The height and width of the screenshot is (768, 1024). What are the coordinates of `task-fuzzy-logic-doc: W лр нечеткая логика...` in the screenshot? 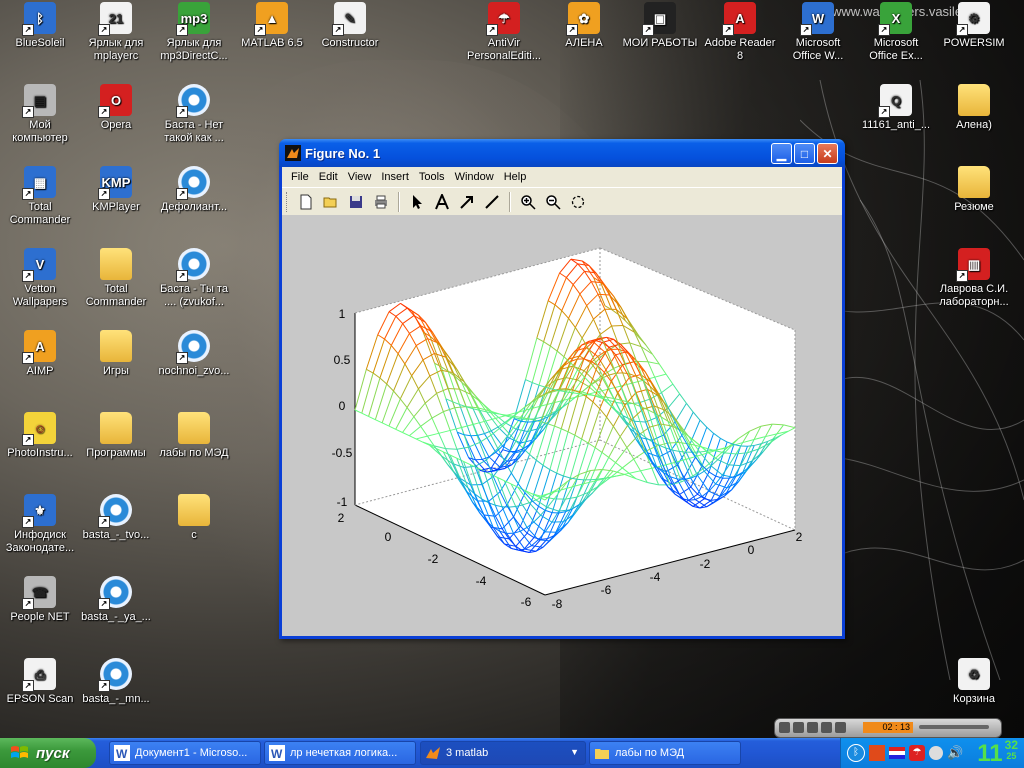 It's located at (340, 753).